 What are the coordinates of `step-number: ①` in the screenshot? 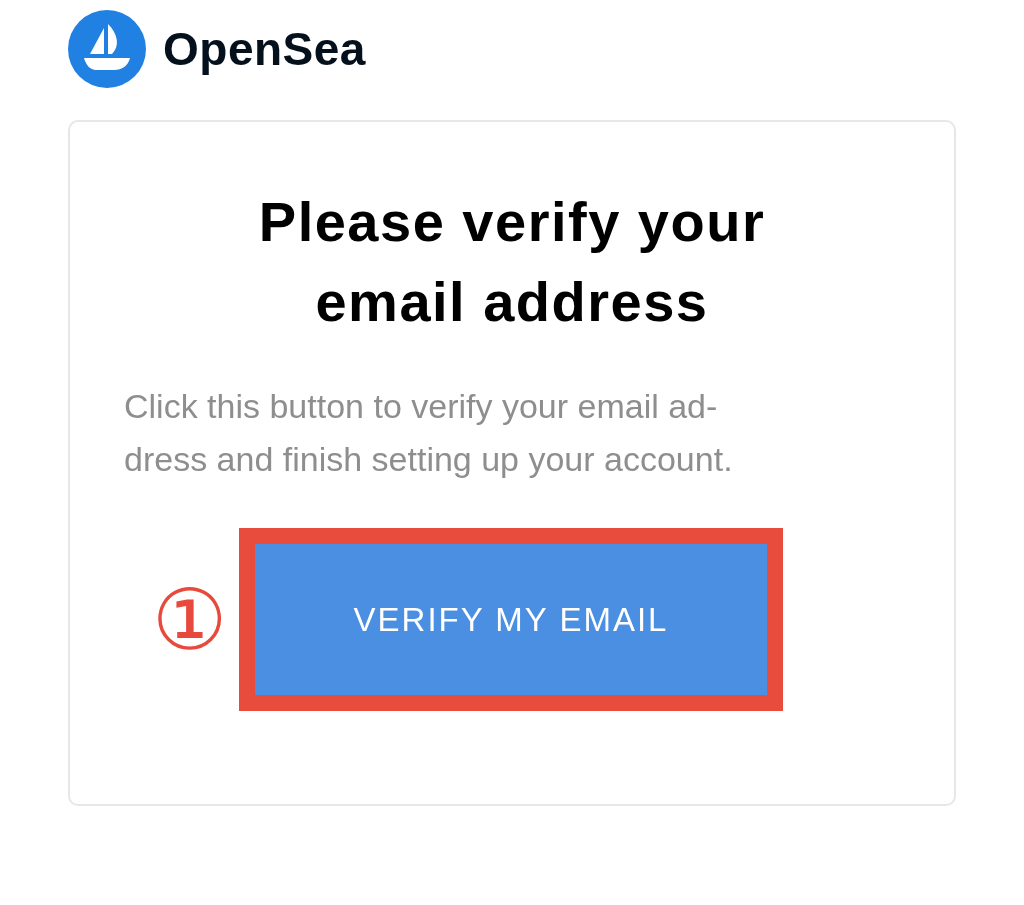 It's located at (189, 619).